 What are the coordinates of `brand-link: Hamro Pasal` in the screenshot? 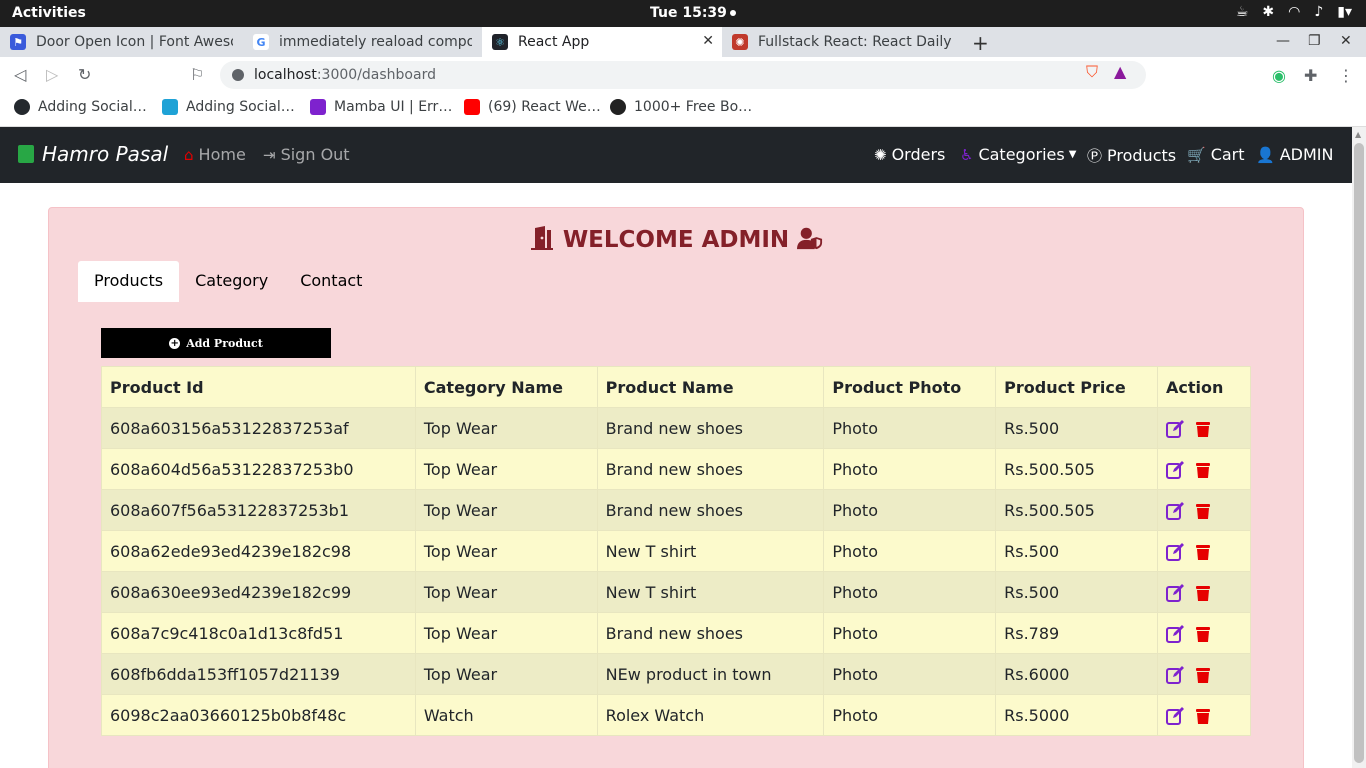 It's located at (93, 154).